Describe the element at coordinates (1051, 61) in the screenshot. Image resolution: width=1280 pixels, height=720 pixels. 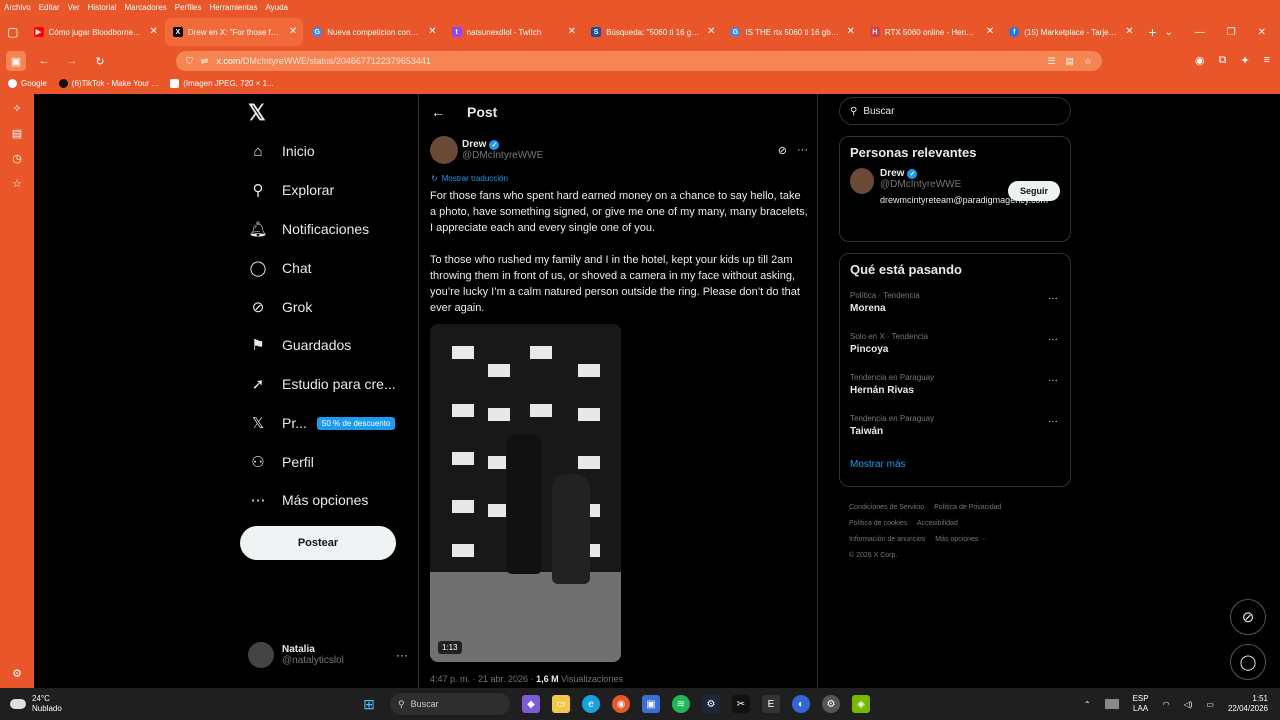
I see `reader-view-icon: ☰` at that location.